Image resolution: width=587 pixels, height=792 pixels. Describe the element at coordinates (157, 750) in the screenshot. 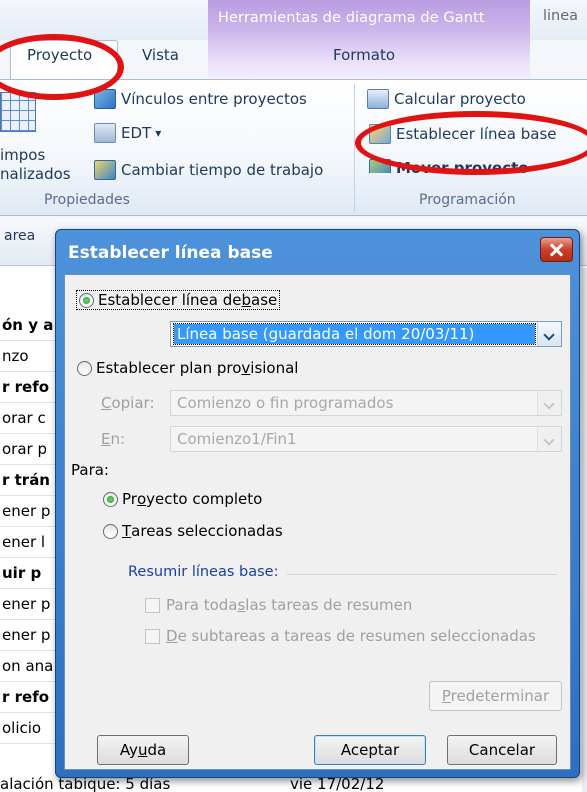

I see `help-label-end: da` at that location.